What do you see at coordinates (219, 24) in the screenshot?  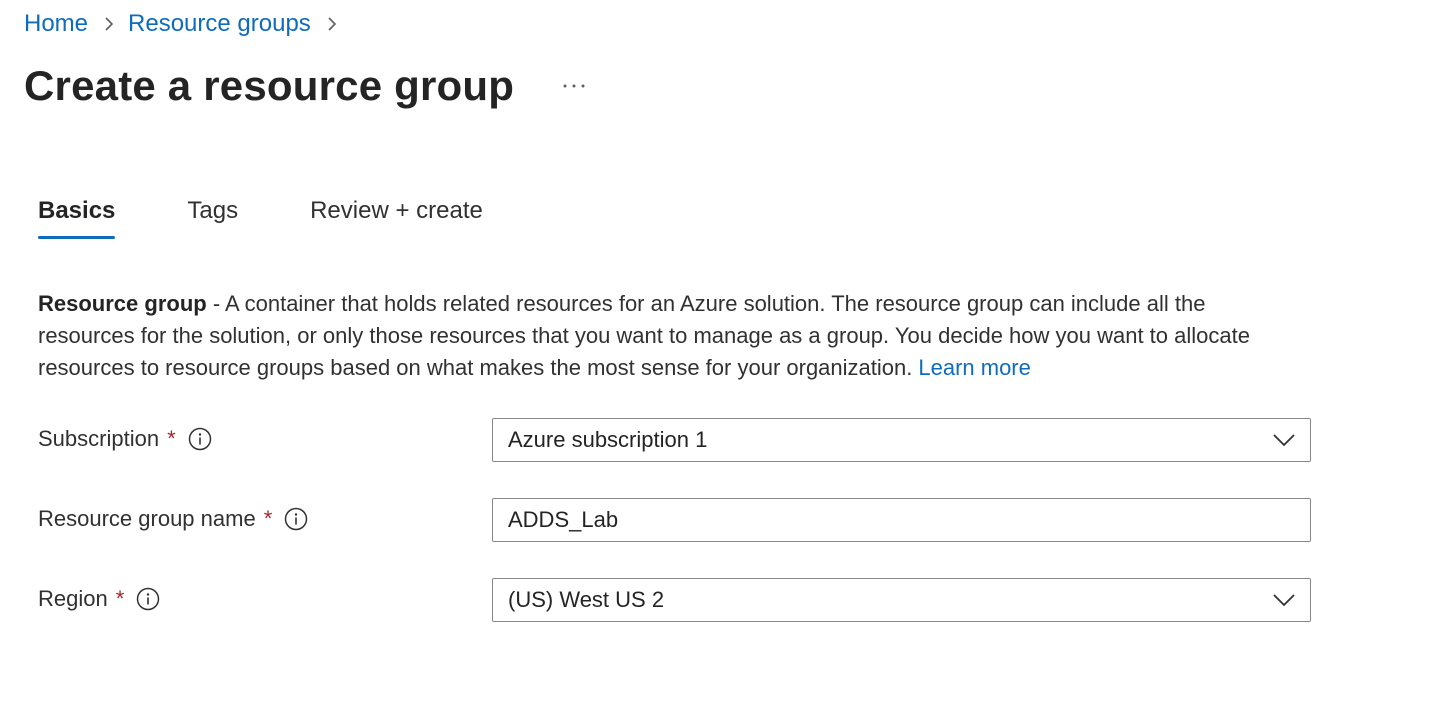 I see `breadcrumb-resource-groups-link: Resource groups` at bounding box center [219, 24].